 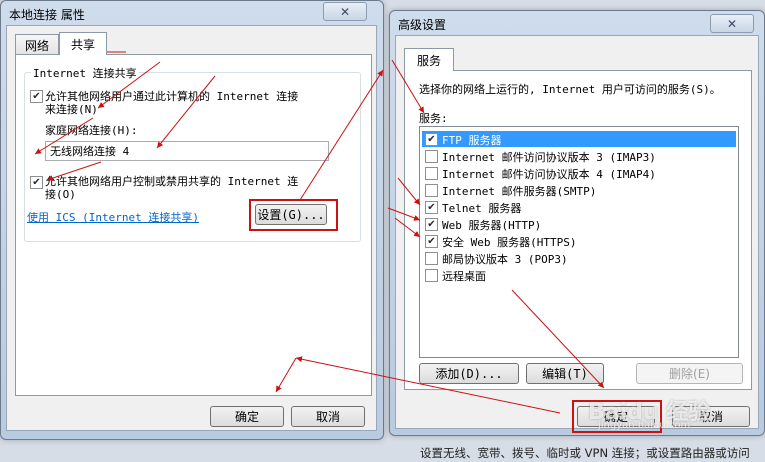 I want to click on tab-label: 网络, so click(x=36, y=45).